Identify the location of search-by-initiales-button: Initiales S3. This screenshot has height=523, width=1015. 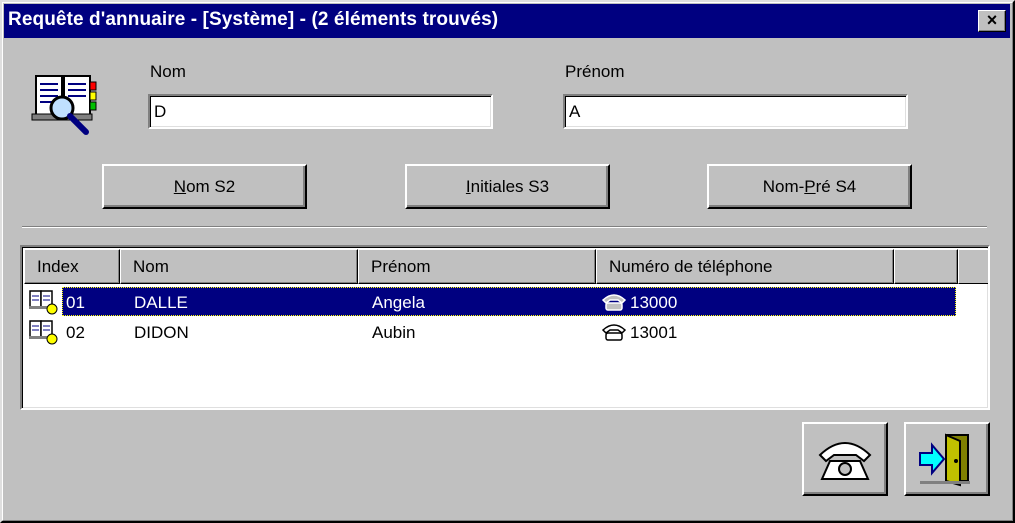
(507, 186).